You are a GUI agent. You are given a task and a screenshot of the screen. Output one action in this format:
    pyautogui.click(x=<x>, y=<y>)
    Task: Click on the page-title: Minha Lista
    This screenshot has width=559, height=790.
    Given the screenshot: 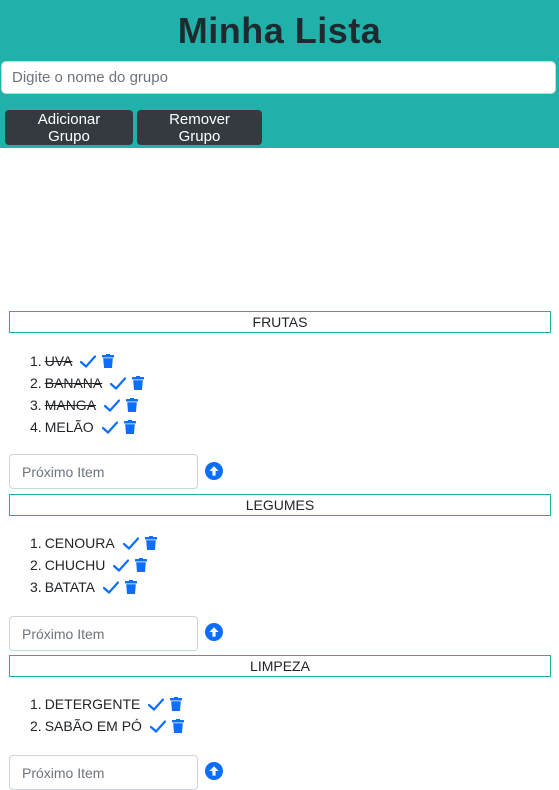 What is the action you would take?
    pyautogui.click(x=279, y=30)
    